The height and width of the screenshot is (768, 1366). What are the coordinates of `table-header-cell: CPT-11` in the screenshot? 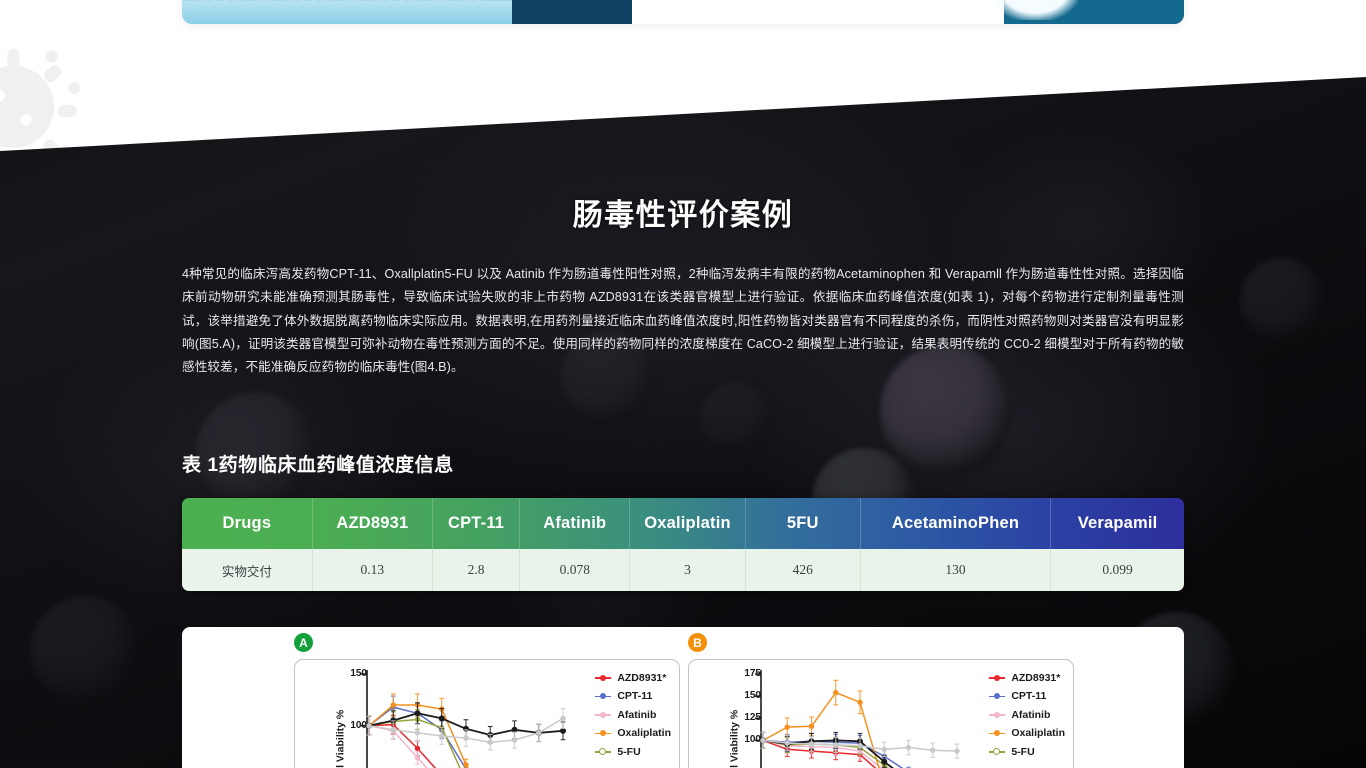 It's located at (476, 523).